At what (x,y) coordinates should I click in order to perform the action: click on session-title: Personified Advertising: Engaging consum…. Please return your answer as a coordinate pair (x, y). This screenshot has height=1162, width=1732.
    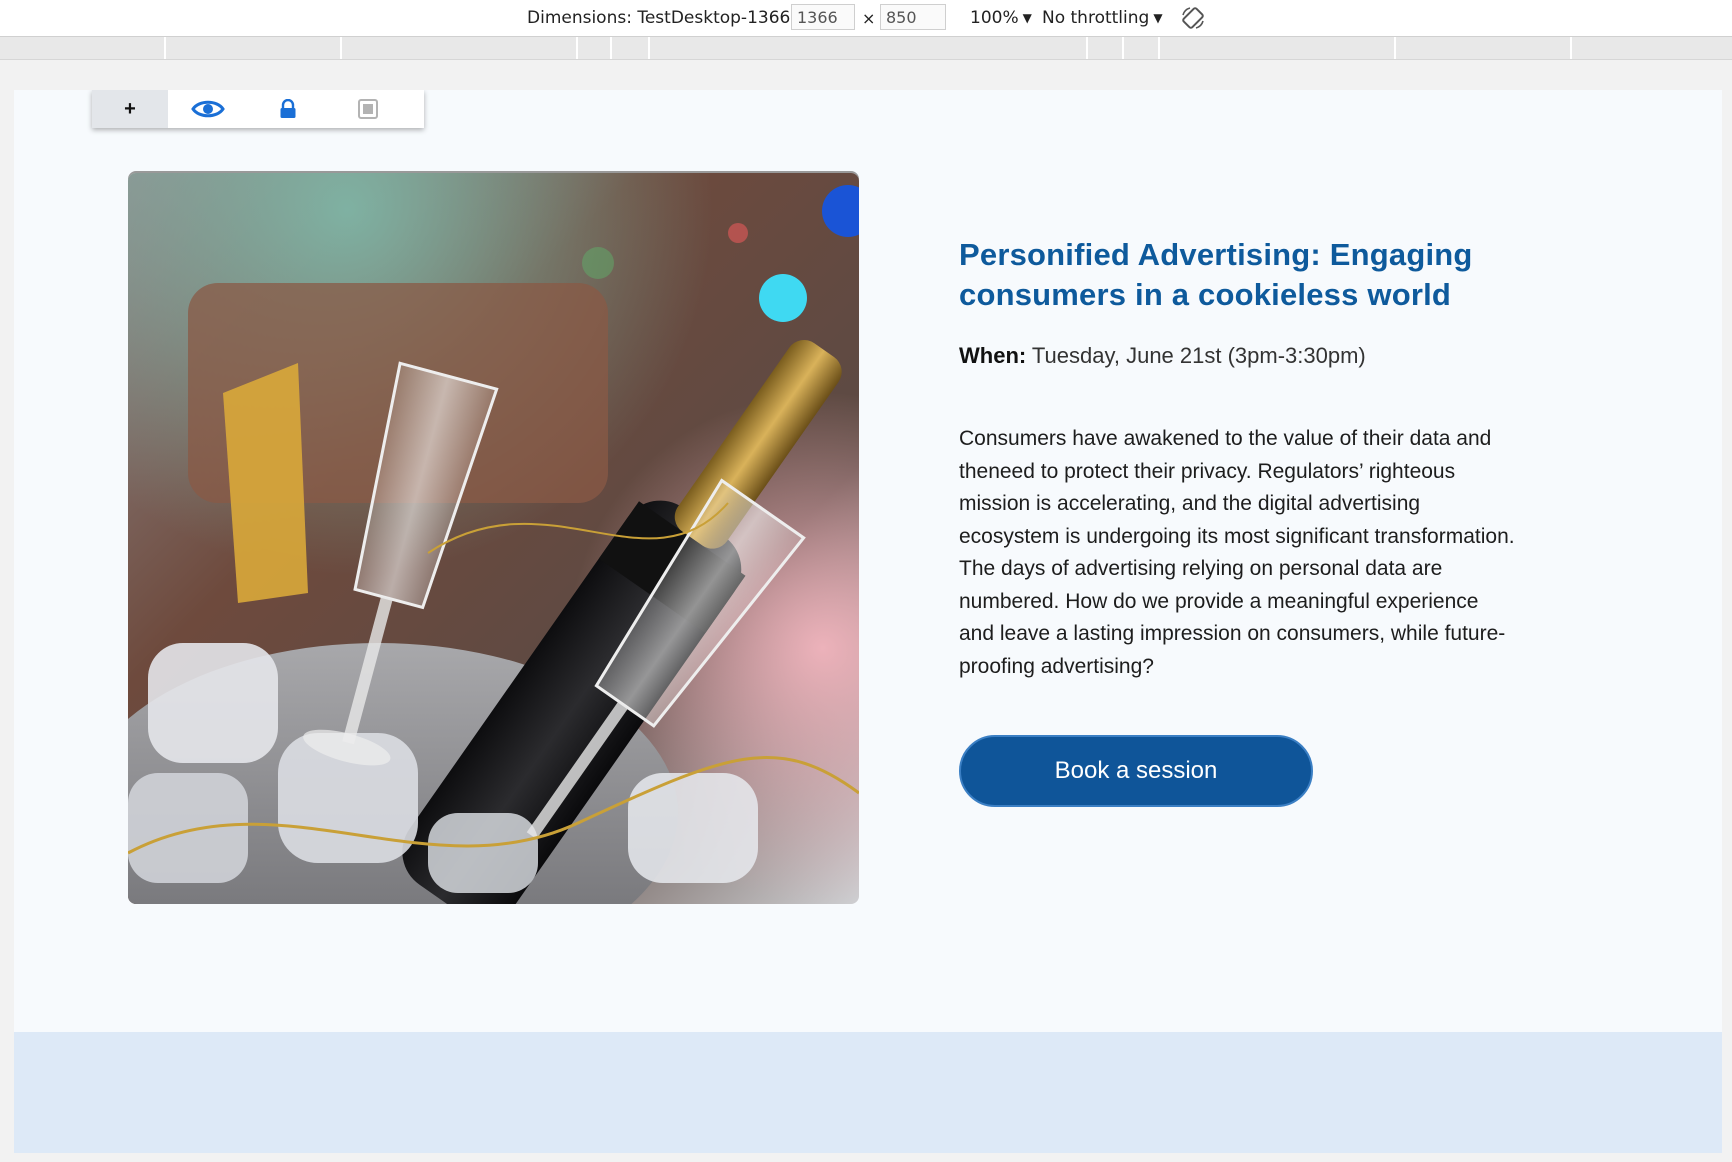
    Looking at the image, I should click on (1216, 274).